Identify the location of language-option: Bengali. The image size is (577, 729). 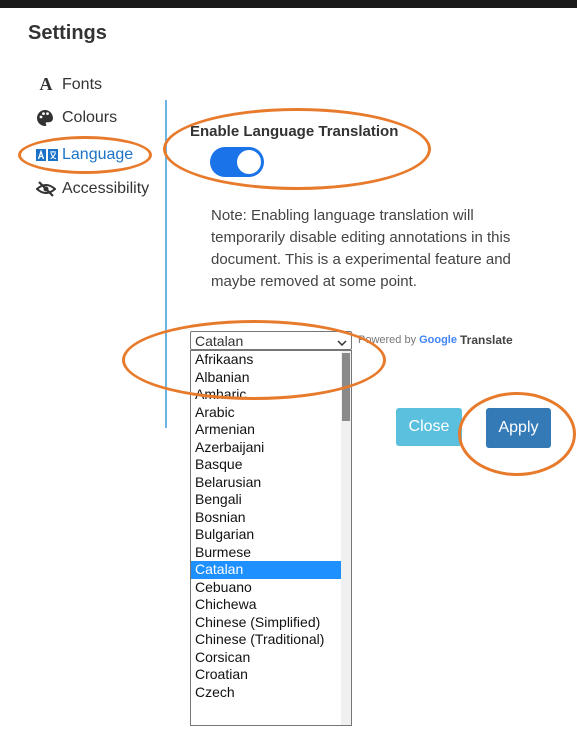
(267, 500).